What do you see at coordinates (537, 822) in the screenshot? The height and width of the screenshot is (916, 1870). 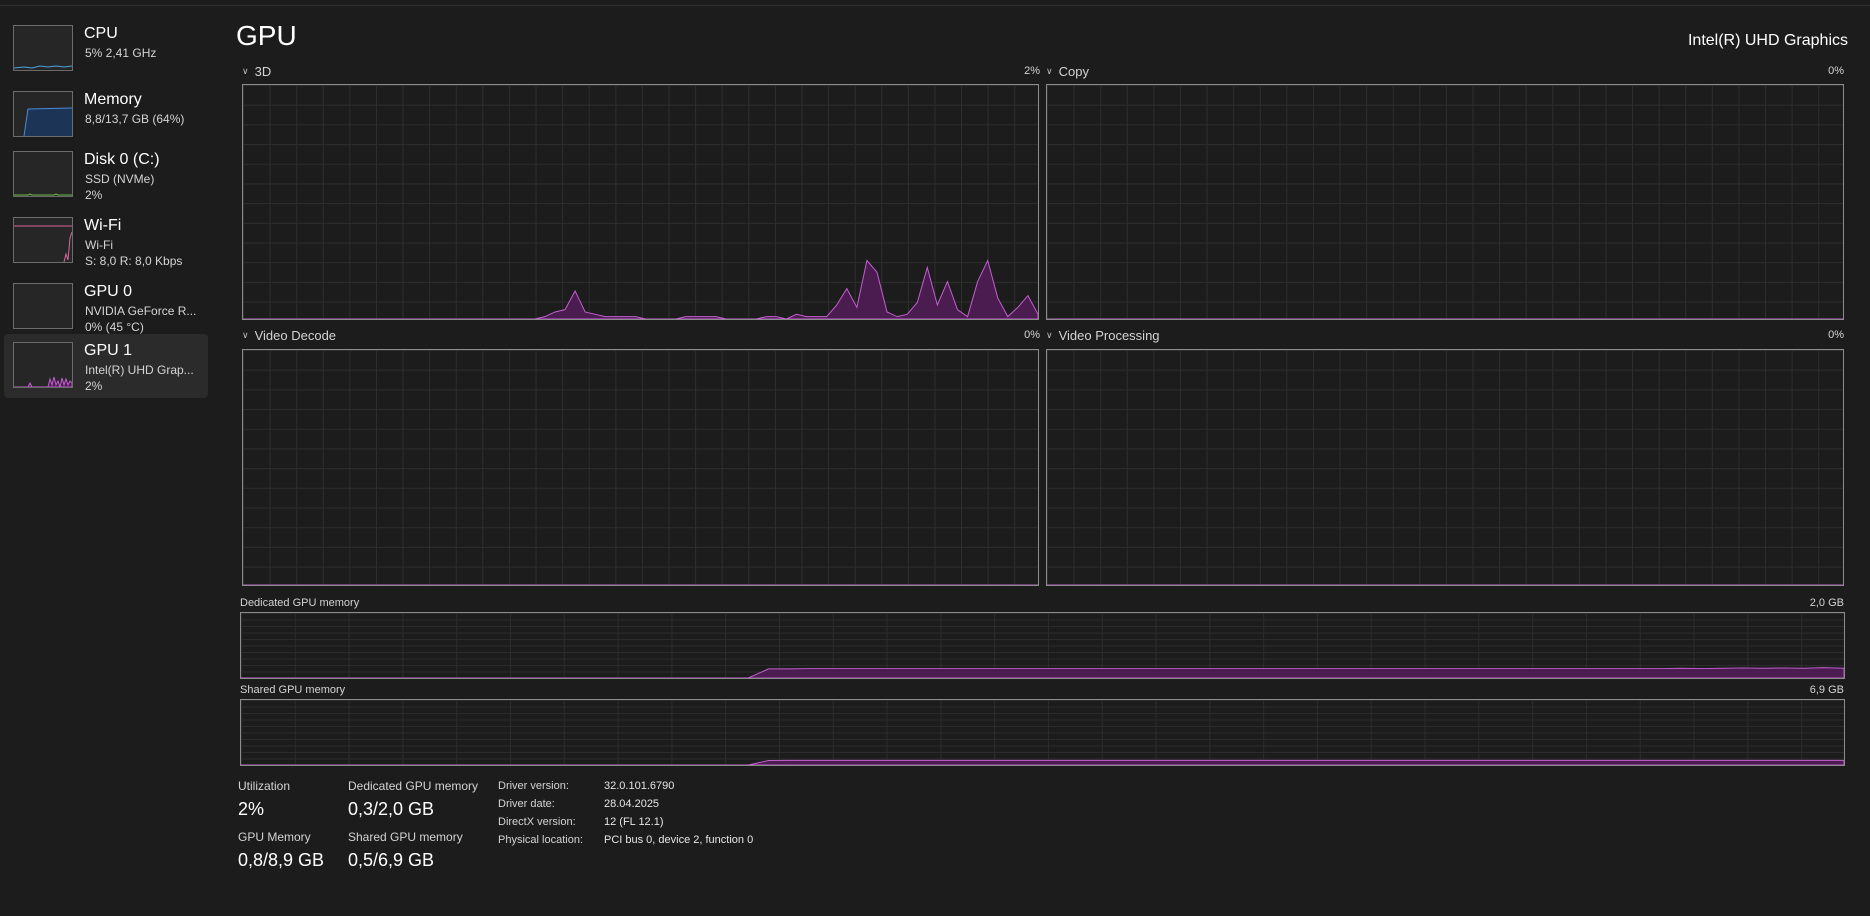 I see `directx-version-label: DirectX version:` at bounding box center [537, 822].